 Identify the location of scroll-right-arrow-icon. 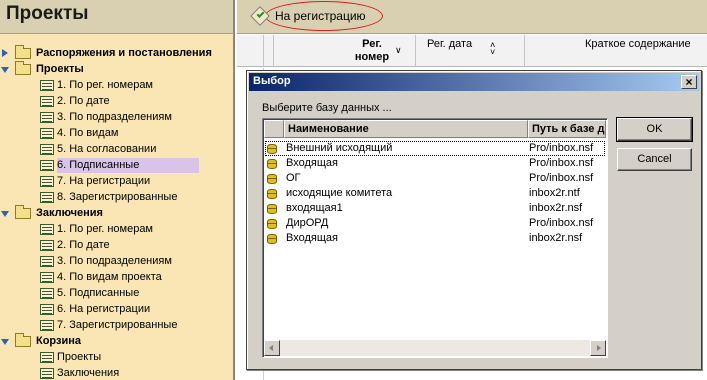
(598, 348).